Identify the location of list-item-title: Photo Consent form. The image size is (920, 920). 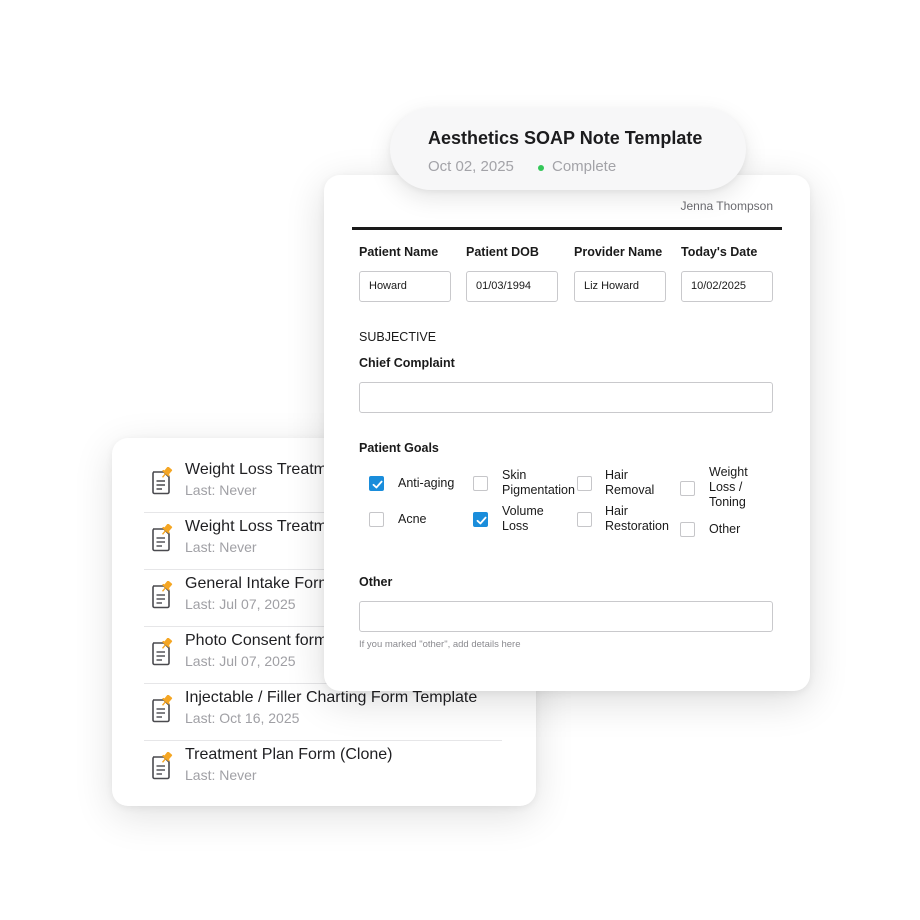
(256, 640).